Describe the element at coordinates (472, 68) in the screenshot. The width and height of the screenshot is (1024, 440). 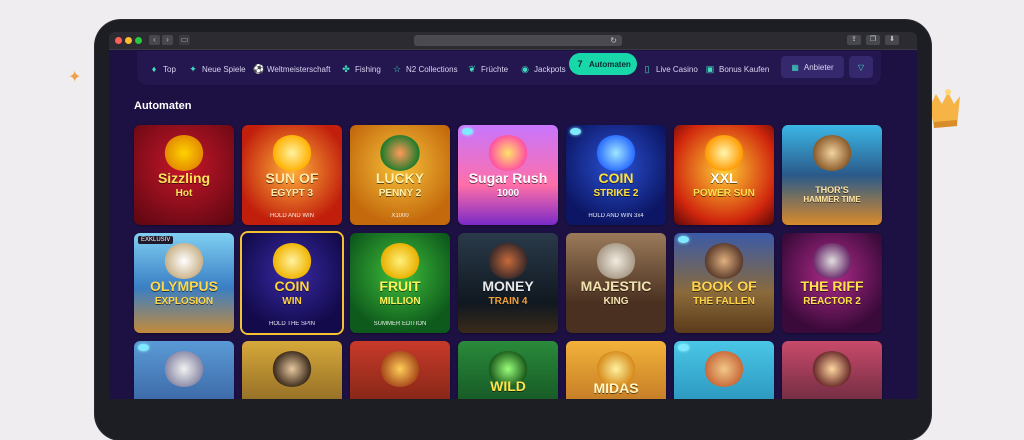
I see `cherry-icon: ❦` at that location.